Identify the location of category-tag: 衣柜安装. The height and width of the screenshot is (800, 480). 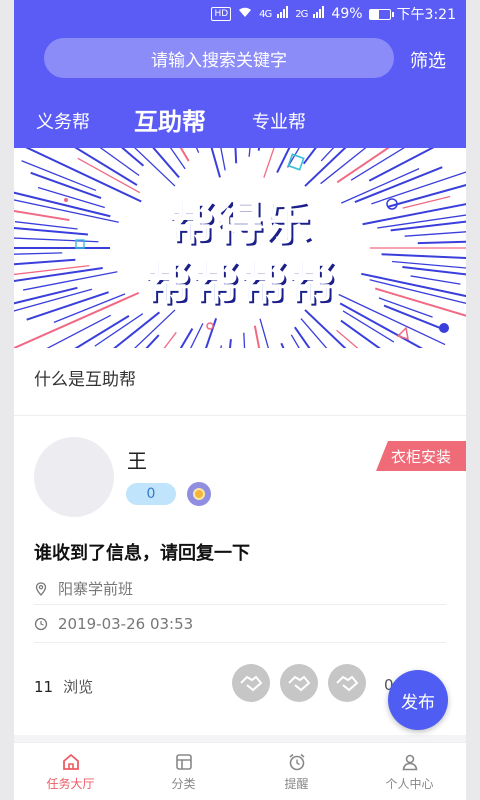
(421, 456).